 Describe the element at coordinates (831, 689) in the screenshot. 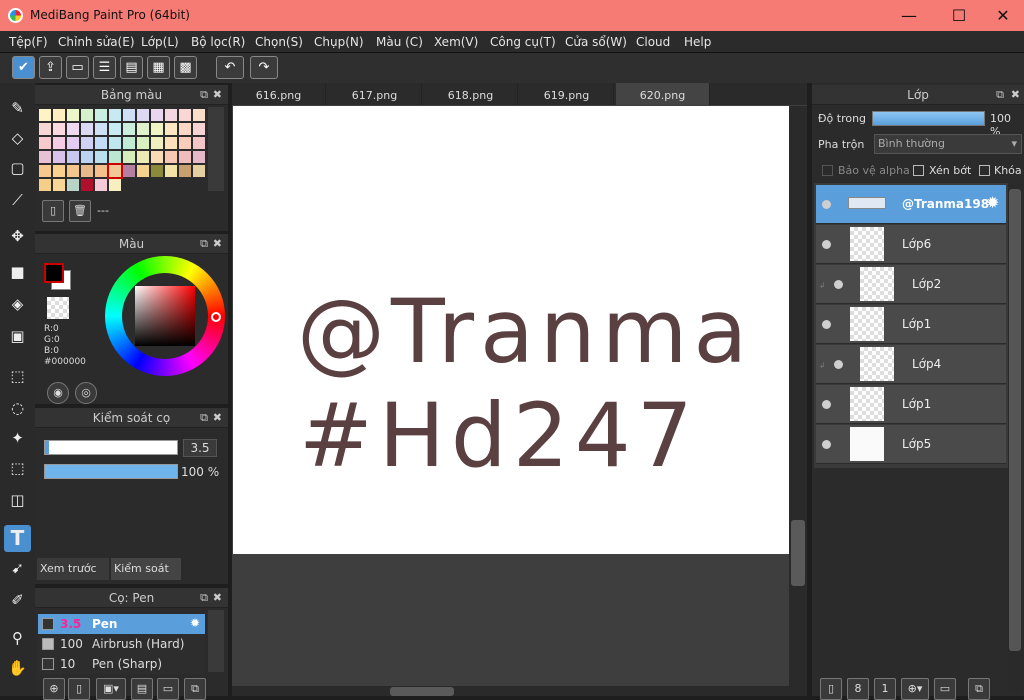

I see `new-layer-icon: ▯` at that location.